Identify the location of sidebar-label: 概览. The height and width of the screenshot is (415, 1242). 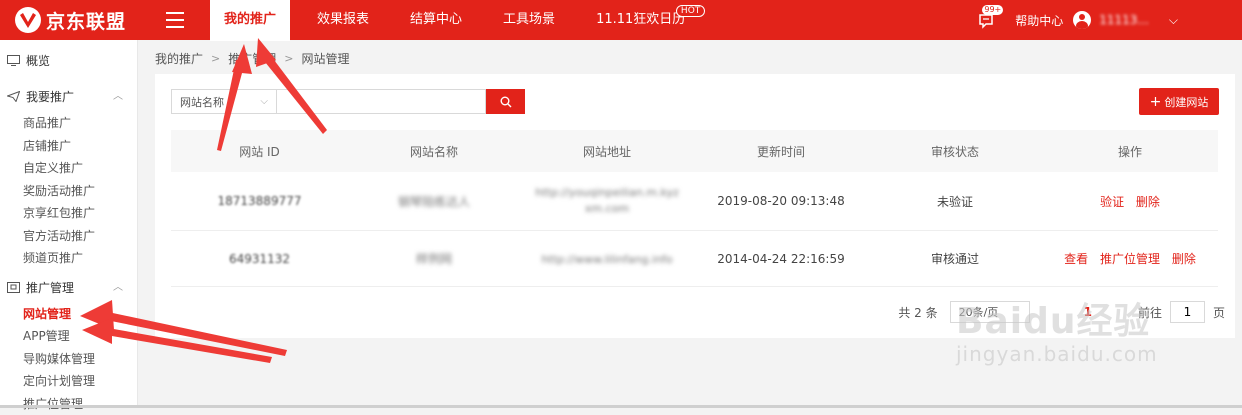
(38, 61).